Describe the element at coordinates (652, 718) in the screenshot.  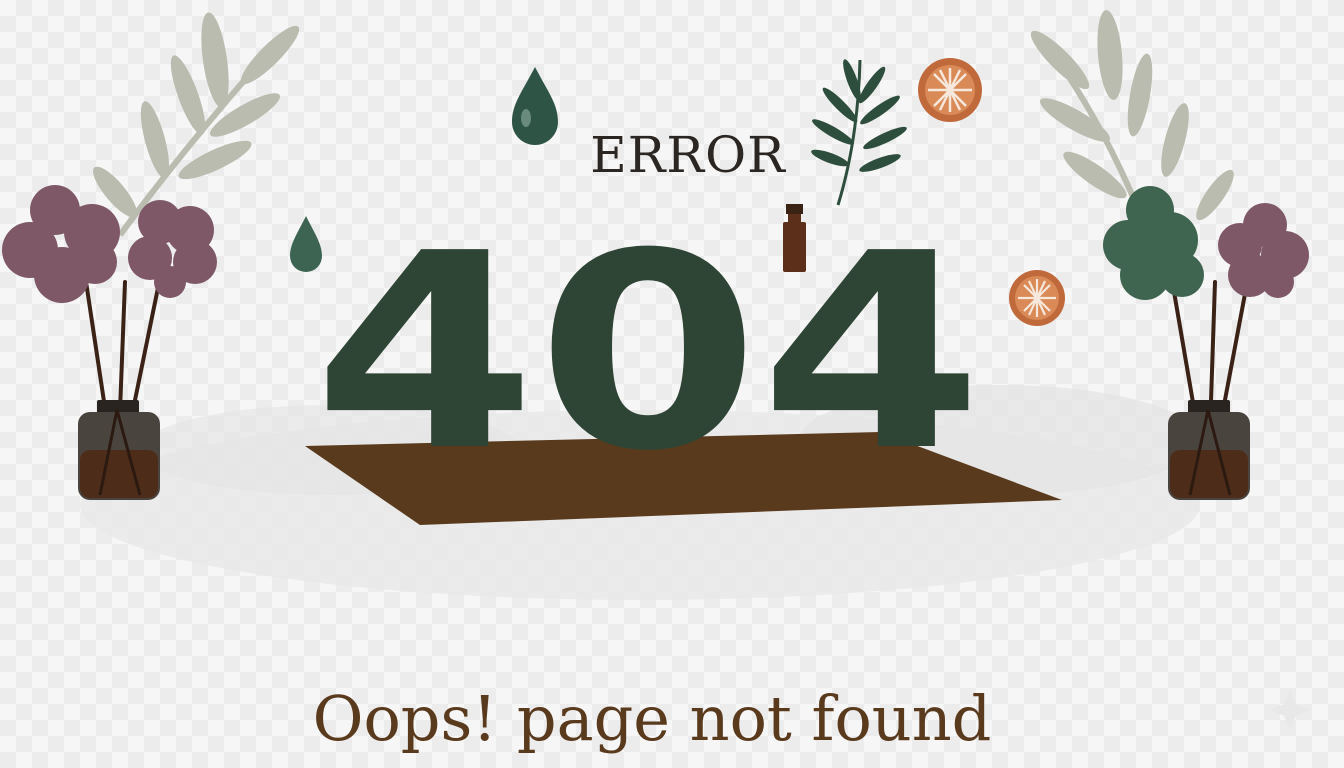
I see `not-found-message: Oops! page not found` at that location.